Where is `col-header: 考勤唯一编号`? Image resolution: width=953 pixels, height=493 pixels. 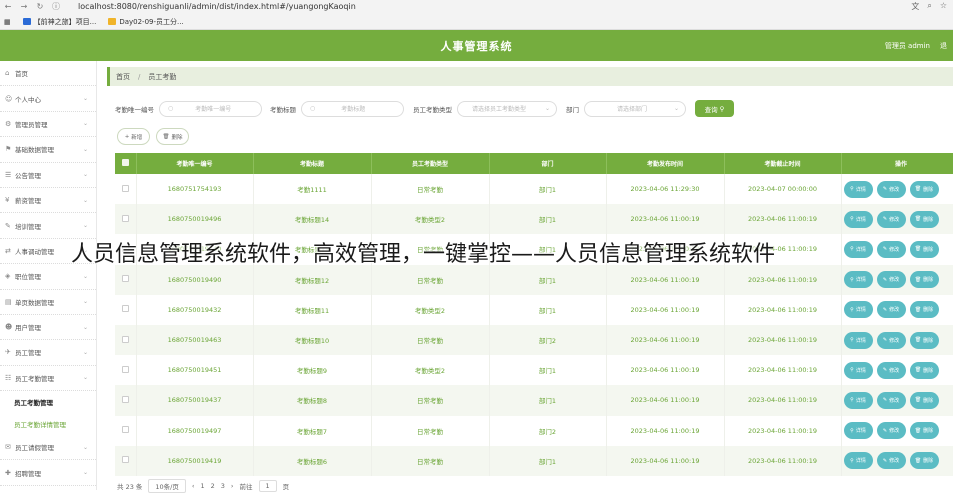 col-header: 考勤唯一编号 is located at coordinates (195, 163).